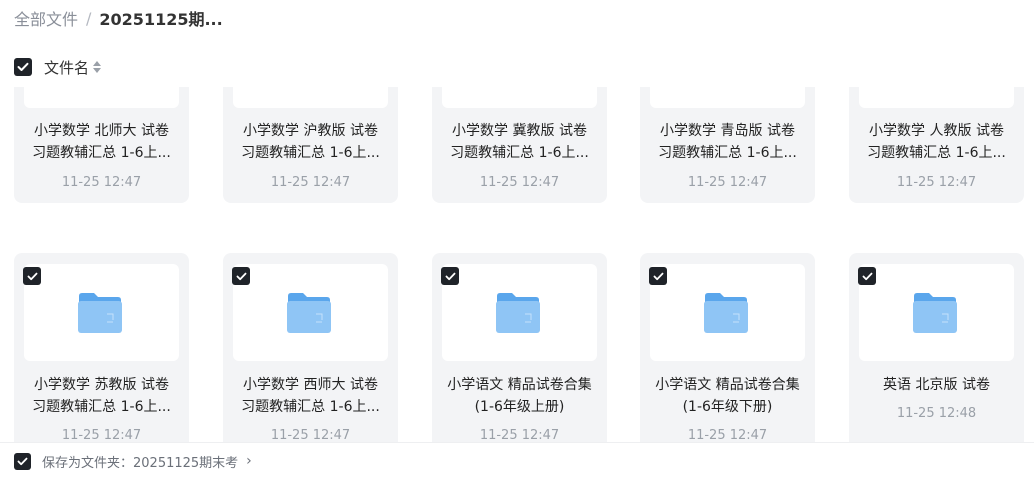 The image size is (1034, 479). Describe the element at coordinates (936, 413) in the screenshot. I see `folder-date: 11-25 12:48` at that location.